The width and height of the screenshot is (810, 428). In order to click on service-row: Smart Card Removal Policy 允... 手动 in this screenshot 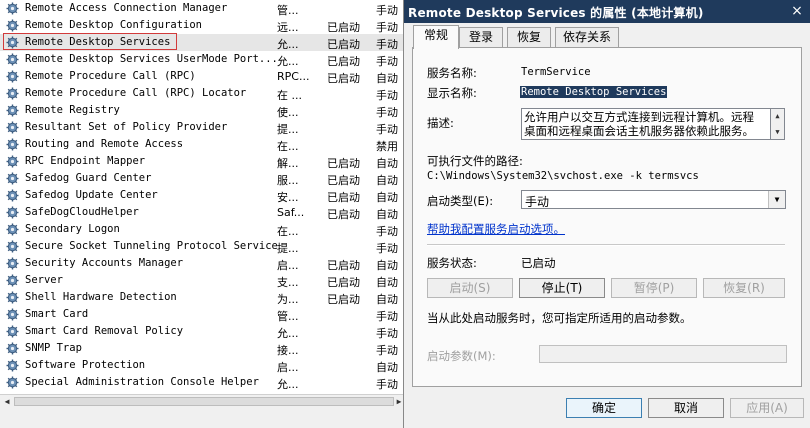, I will do `click(202, 331)`.